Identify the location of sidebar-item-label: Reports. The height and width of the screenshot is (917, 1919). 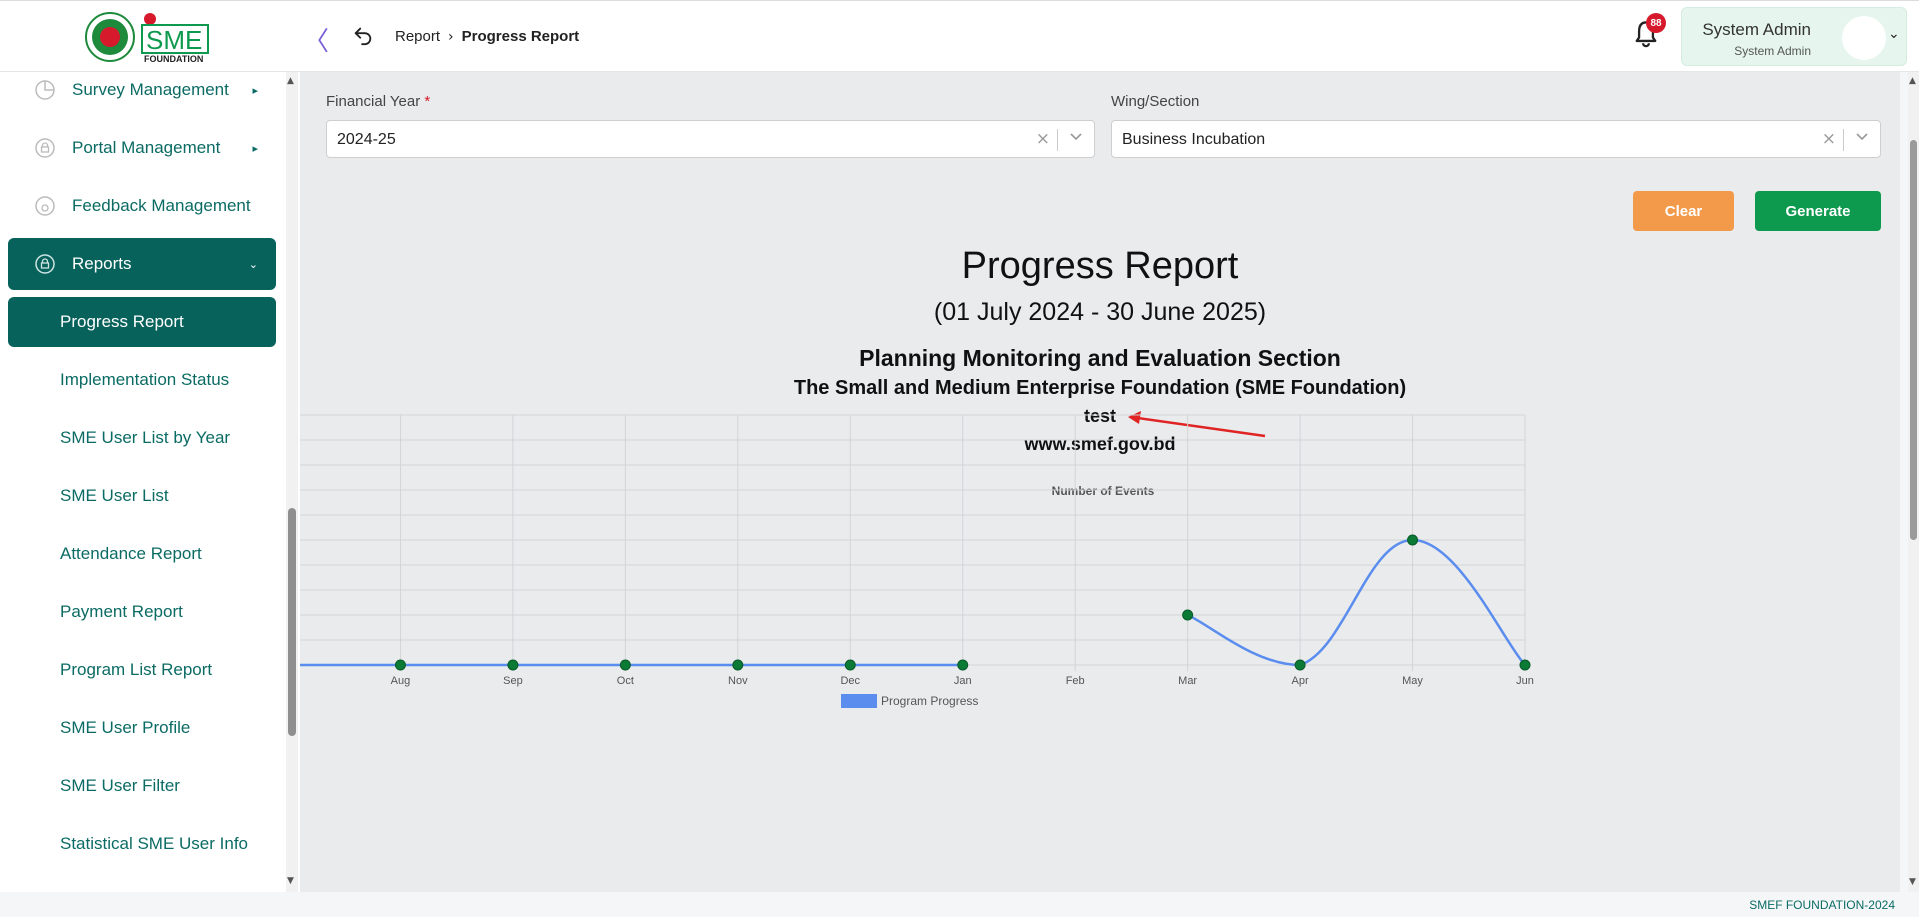
(102, 263).